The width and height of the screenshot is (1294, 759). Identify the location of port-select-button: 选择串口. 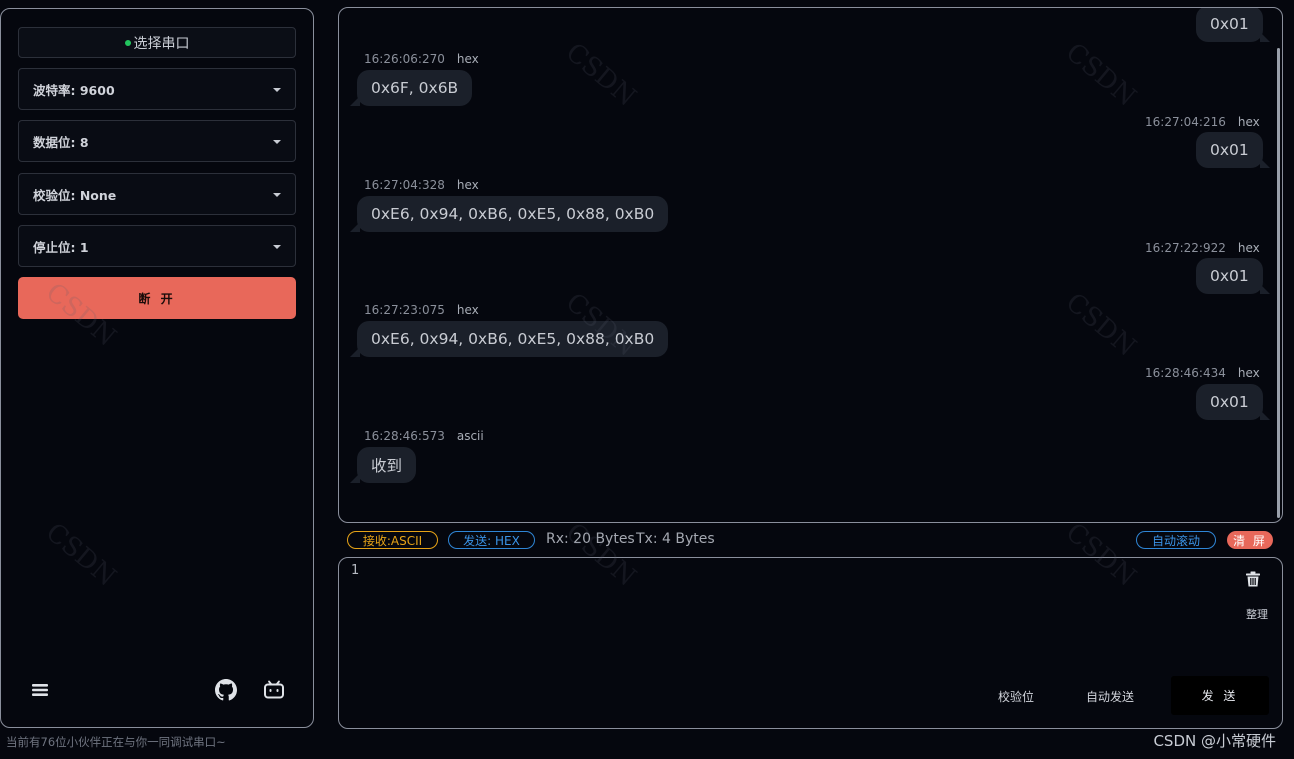
(157, 42).